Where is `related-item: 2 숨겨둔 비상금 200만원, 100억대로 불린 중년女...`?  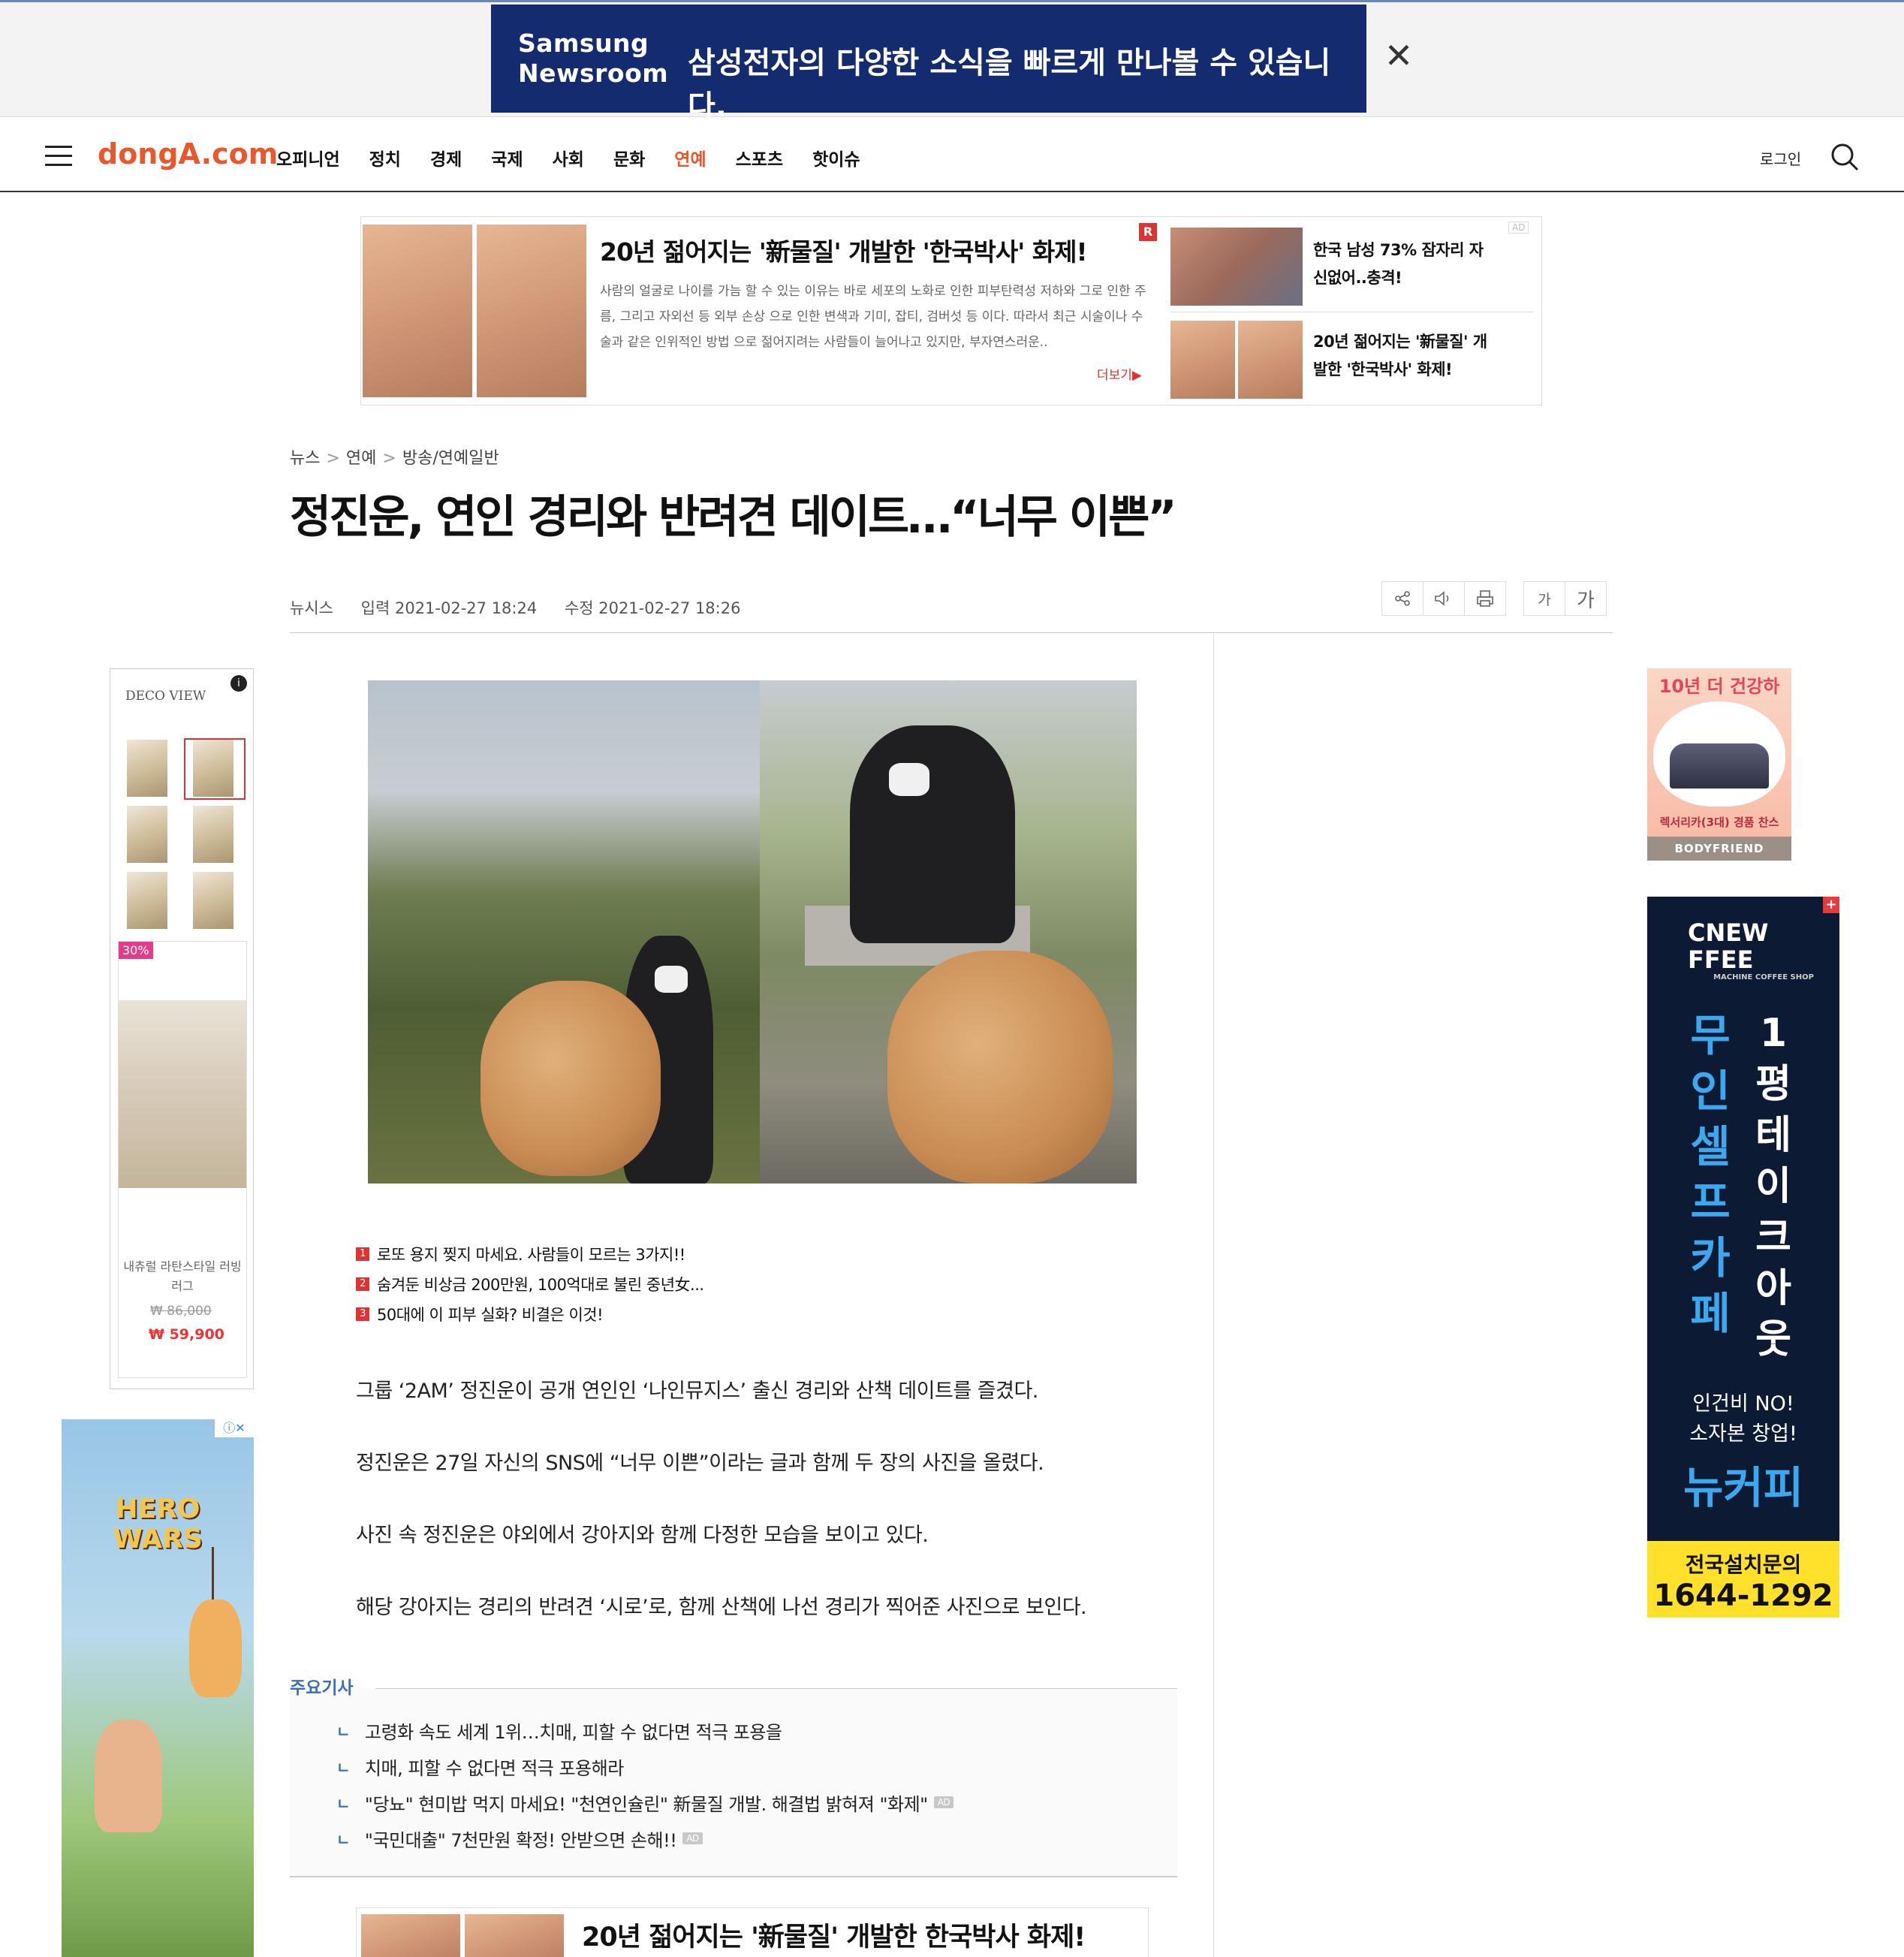 related-item: 2 숨겨둔 비상금 200만원, 100억대로 불린 중년女... is located at coordinates (530, 1284).